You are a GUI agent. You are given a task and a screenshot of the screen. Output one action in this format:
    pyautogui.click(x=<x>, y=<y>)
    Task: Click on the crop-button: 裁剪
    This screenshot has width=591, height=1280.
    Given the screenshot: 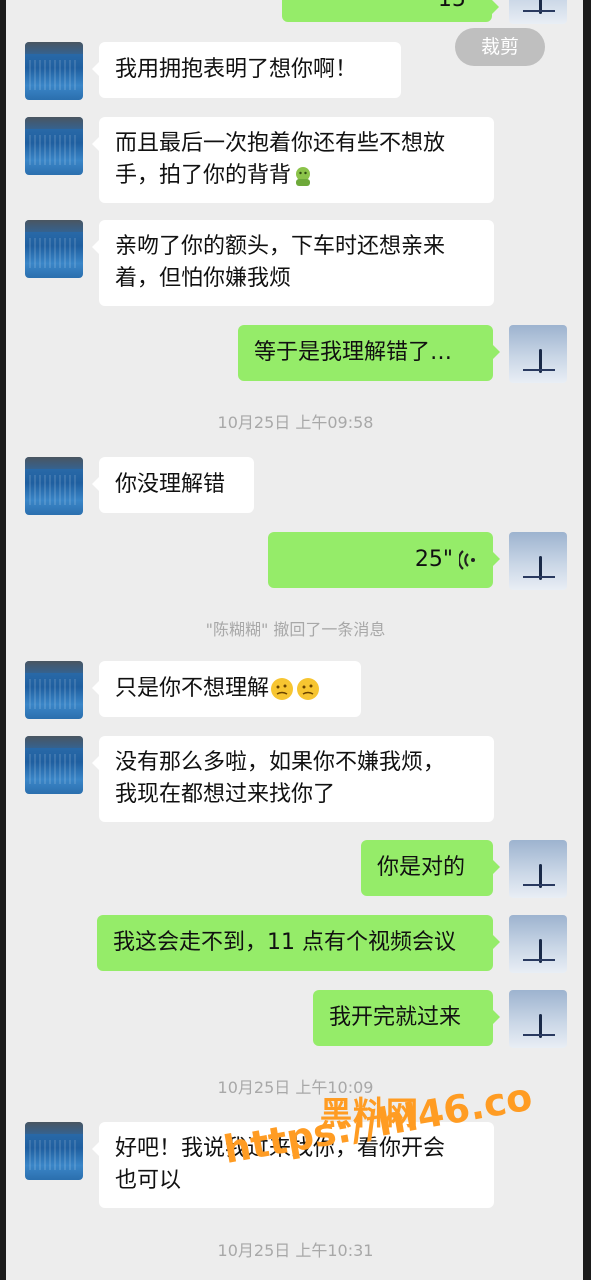 What is the action you would take?
    pyautogui.click(x=500, y=47)
    